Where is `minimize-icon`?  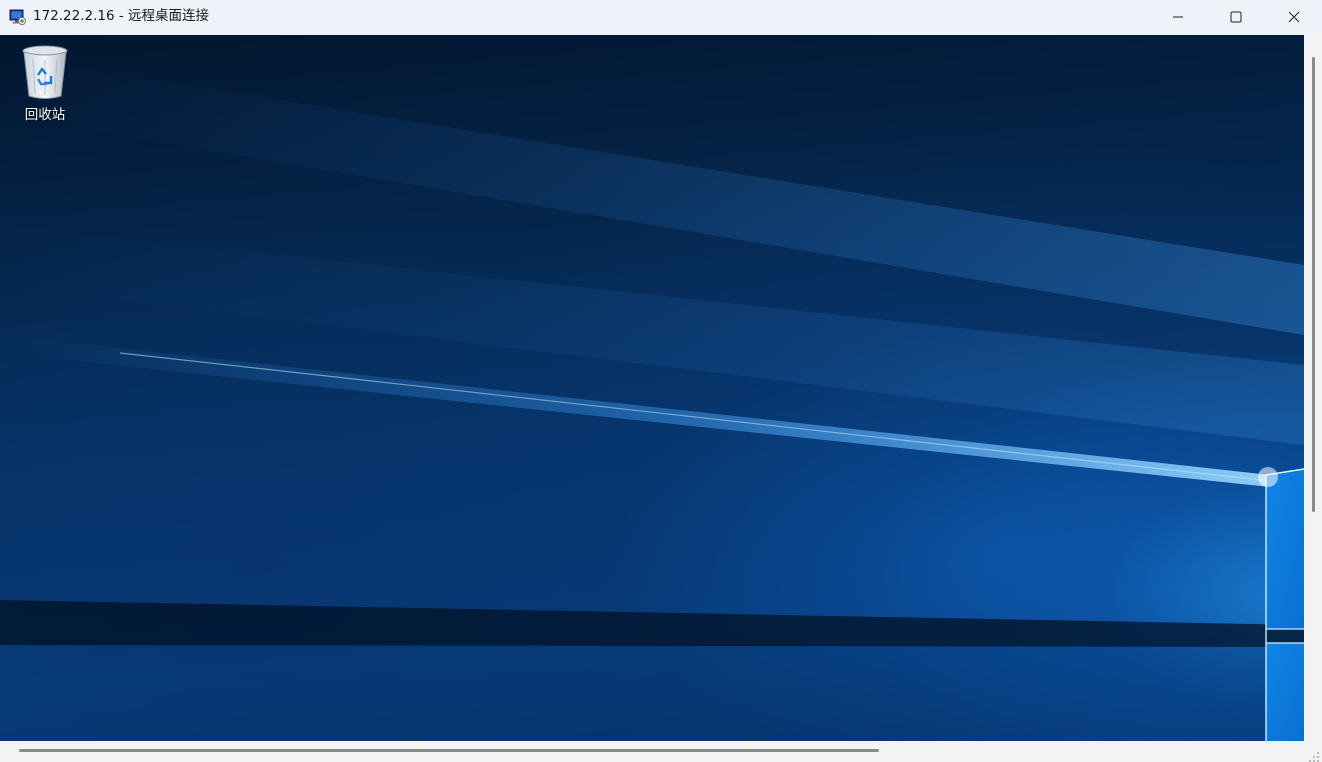 minimize-icon is located at coordinates (1178, 17).